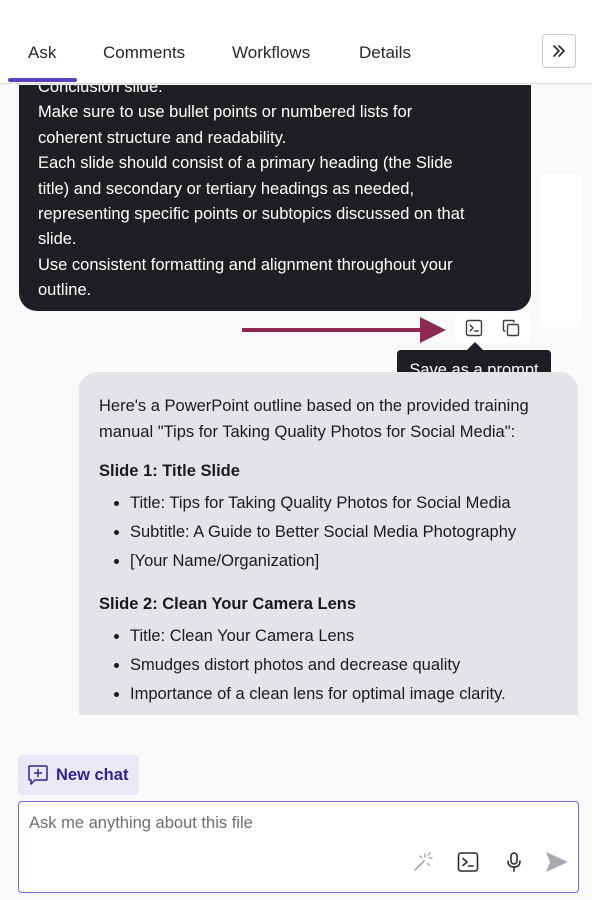 This screenshot has height=900, width=592. I want to click on active-tab-indicator, so click(42, 80).